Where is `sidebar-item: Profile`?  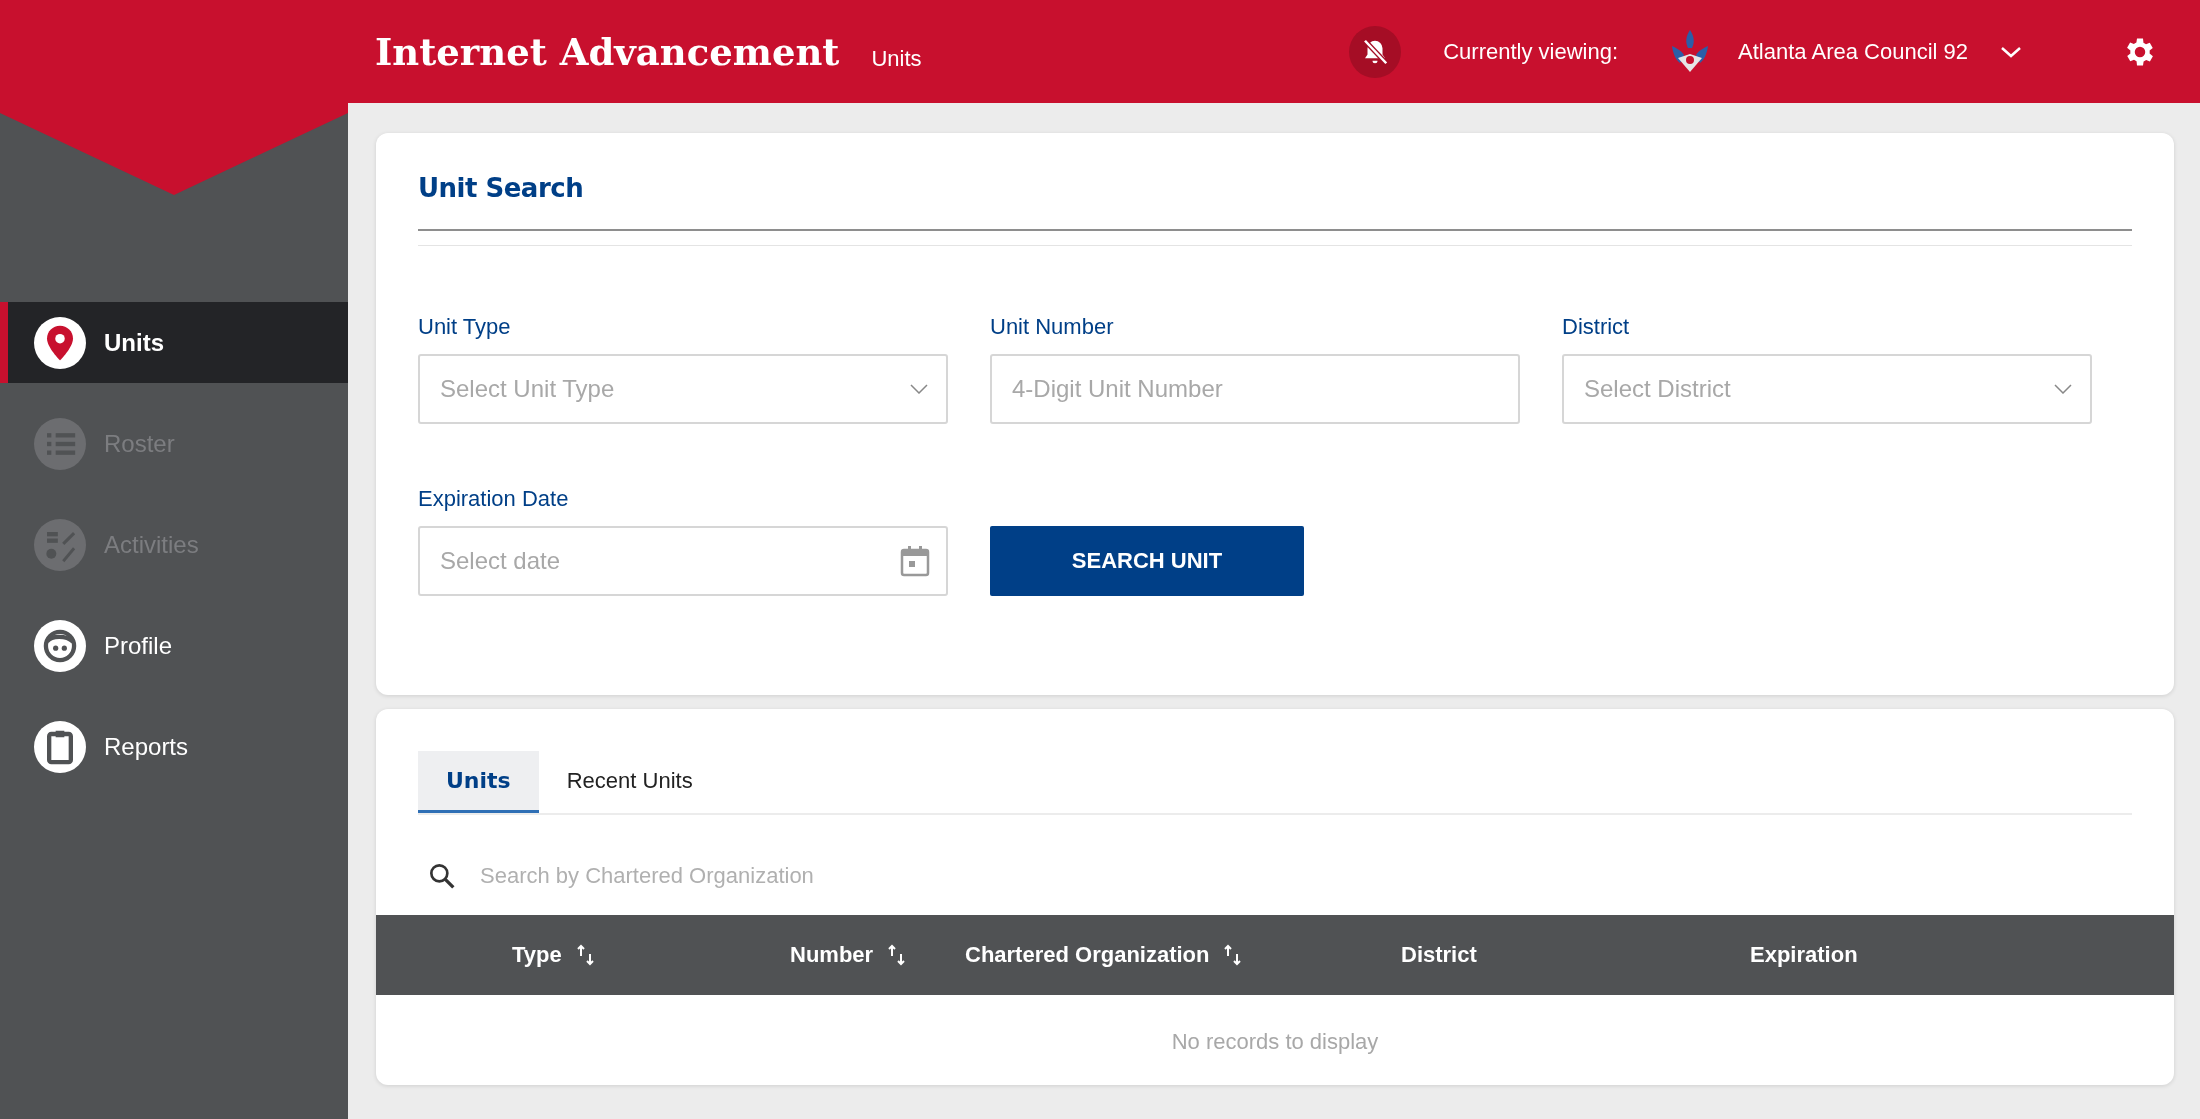
sidebar-item: Profile is located at coordinates (174, 645).